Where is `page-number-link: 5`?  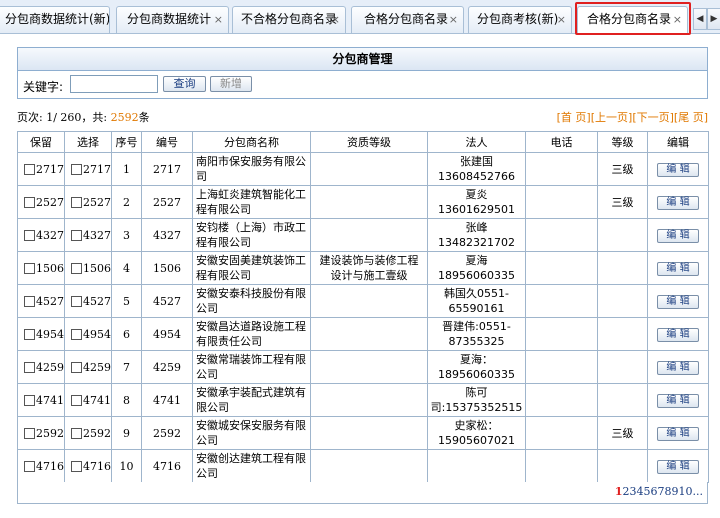 page-number-link: 5 is located at coordinates (647, 491).